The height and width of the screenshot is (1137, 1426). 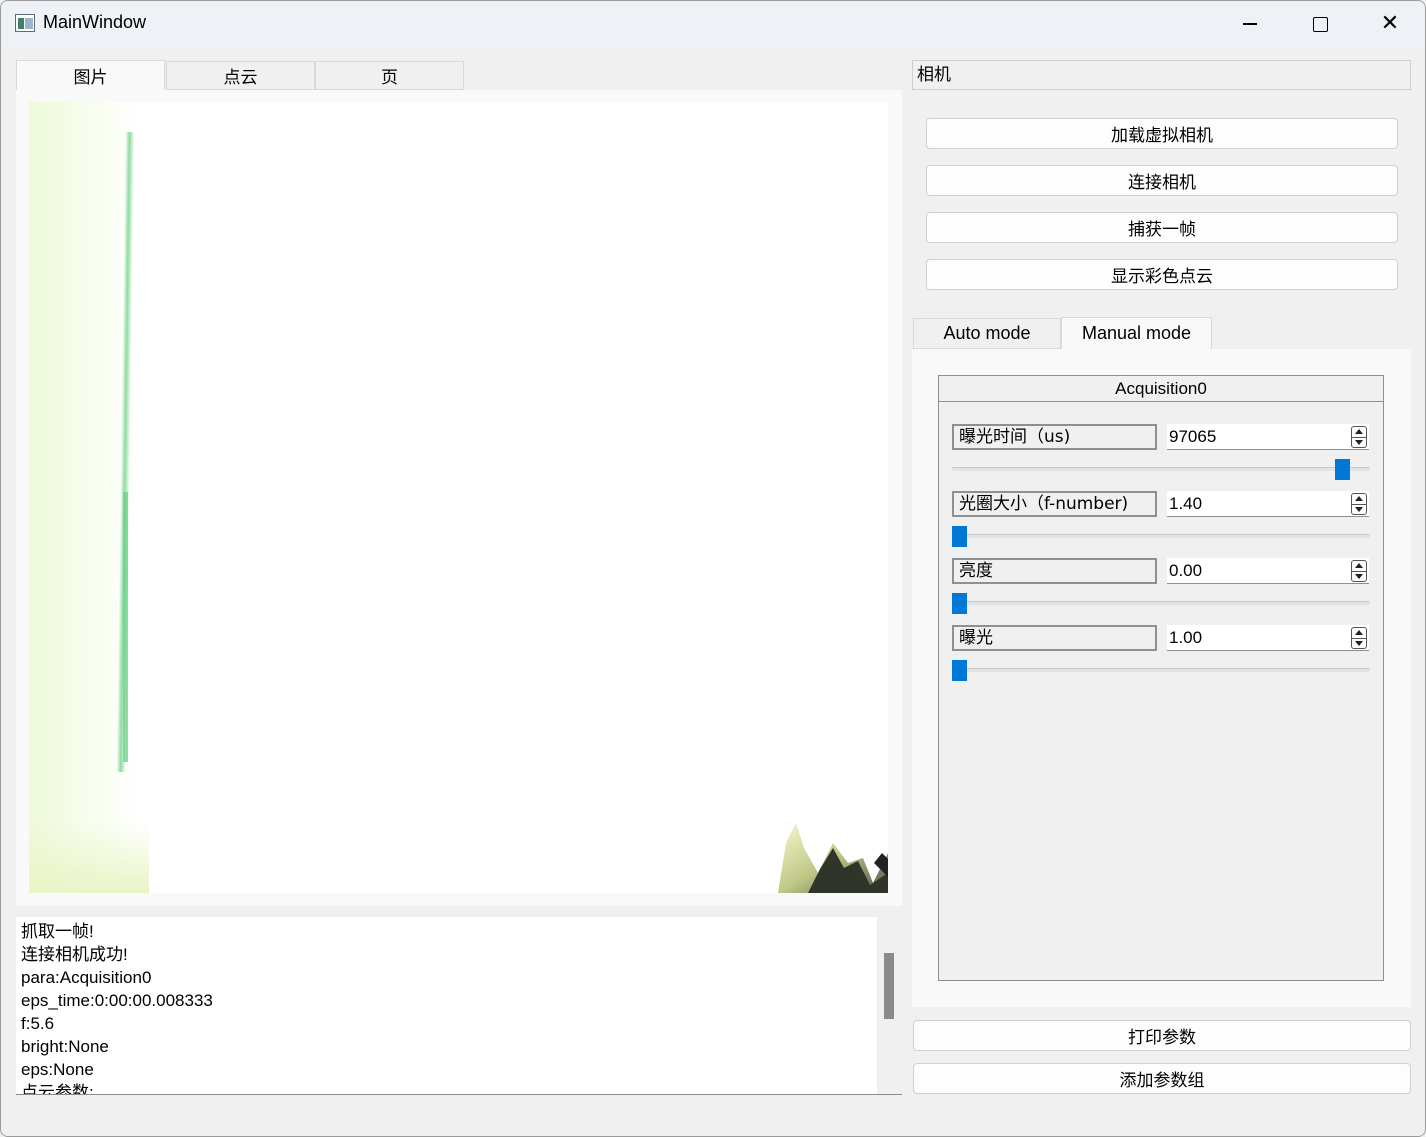 What do you see at coordinates (959, 536) in the screenshot?
I see `aperture-slider-handle` at bounding box center [959, 536].